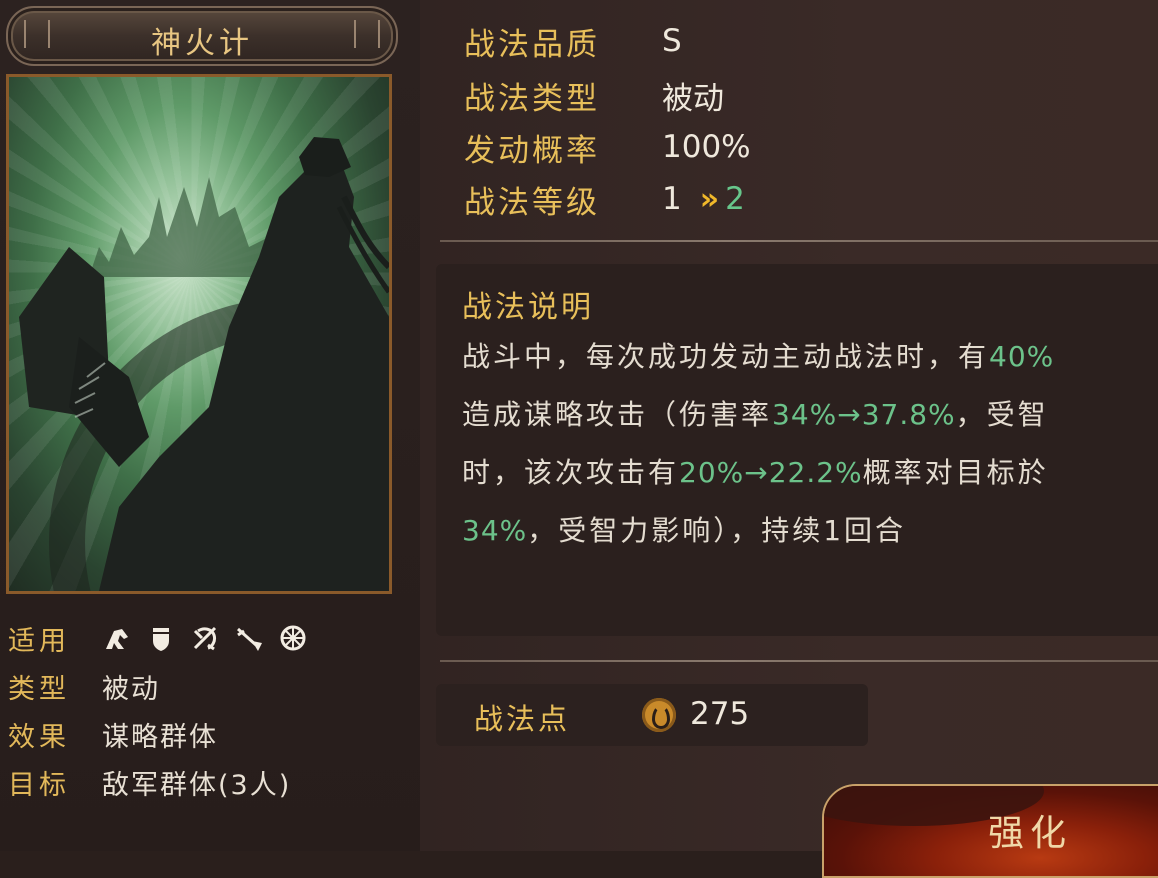 The image size is (1158, 878). I want to click on attribute-label: 类型, so click(39, 689).